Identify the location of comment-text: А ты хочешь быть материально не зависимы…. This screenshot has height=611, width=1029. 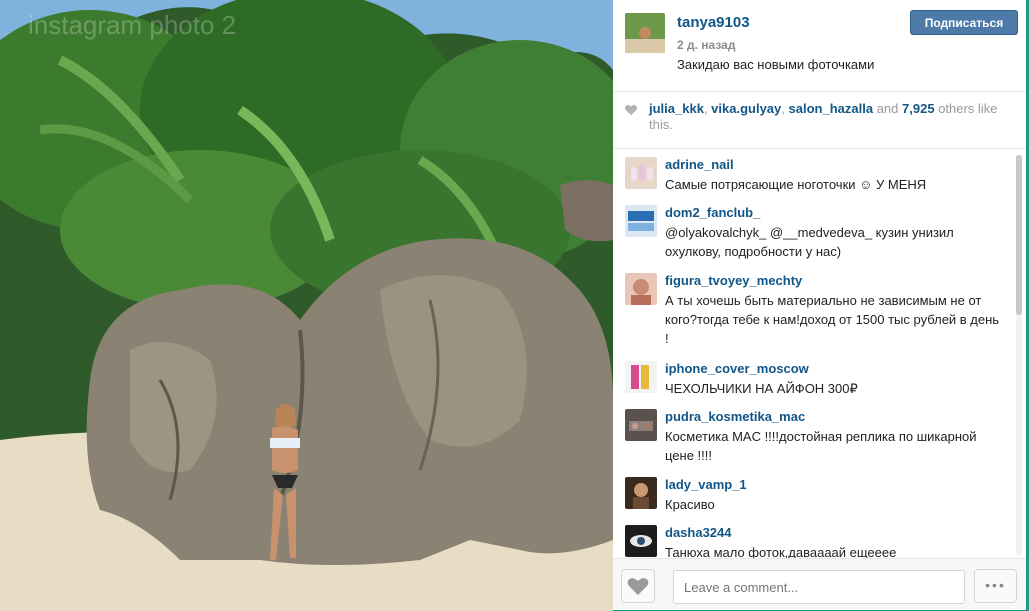
(832, 319).